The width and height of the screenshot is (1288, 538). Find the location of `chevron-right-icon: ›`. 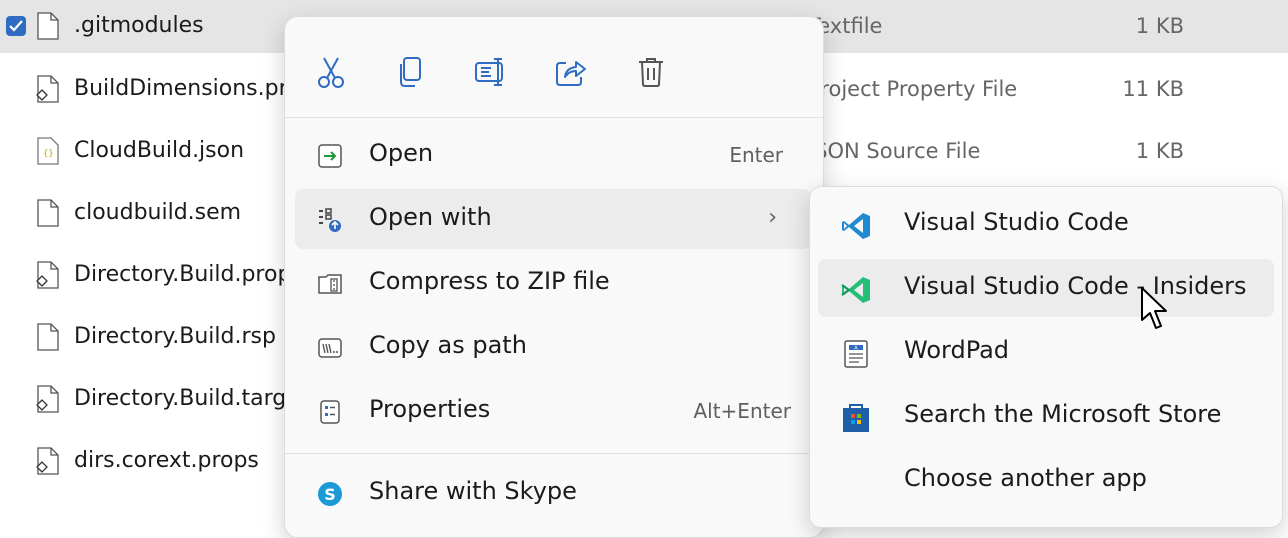

chevron-right-icon: › is located at coordinates (772, 217).